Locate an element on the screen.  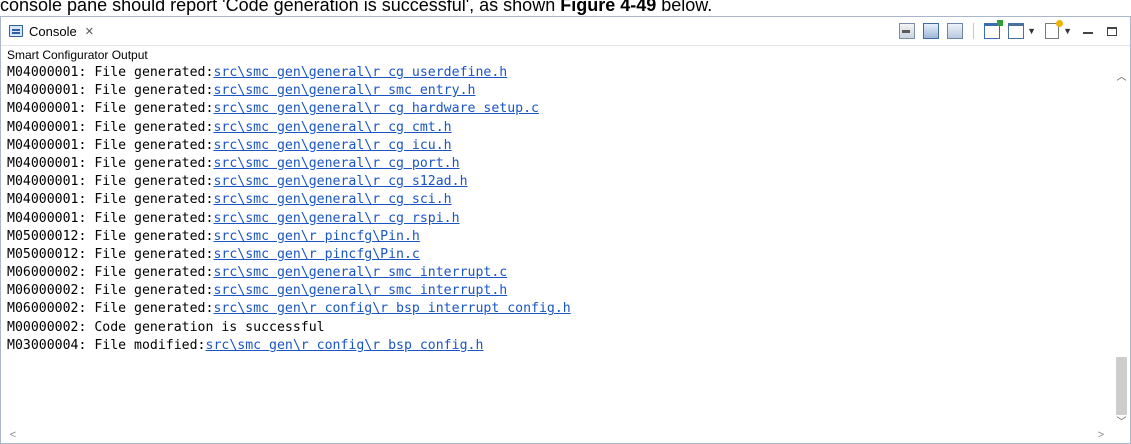
file-link: src\smc gen\r pincfg\Pin.h is located at coordinates (316, 236).